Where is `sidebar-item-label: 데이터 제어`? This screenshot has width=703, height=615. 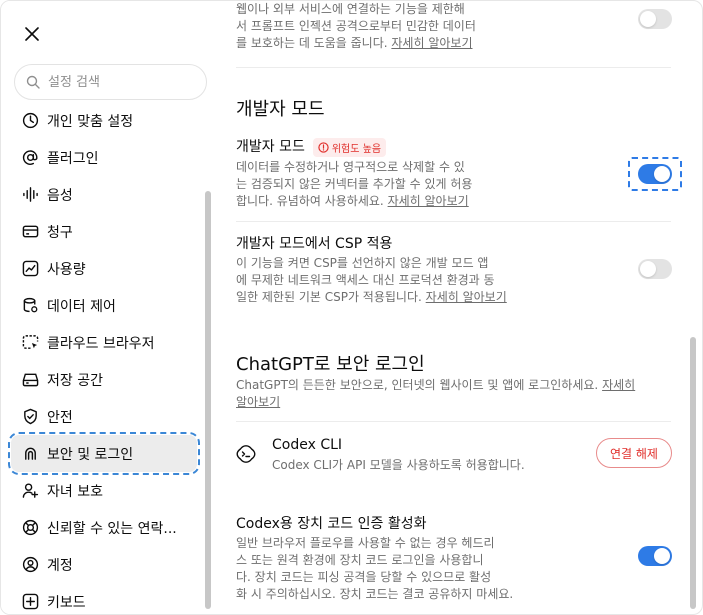
sidebar-item-label: 데이터 제어 is located at coordinates (81, 306).